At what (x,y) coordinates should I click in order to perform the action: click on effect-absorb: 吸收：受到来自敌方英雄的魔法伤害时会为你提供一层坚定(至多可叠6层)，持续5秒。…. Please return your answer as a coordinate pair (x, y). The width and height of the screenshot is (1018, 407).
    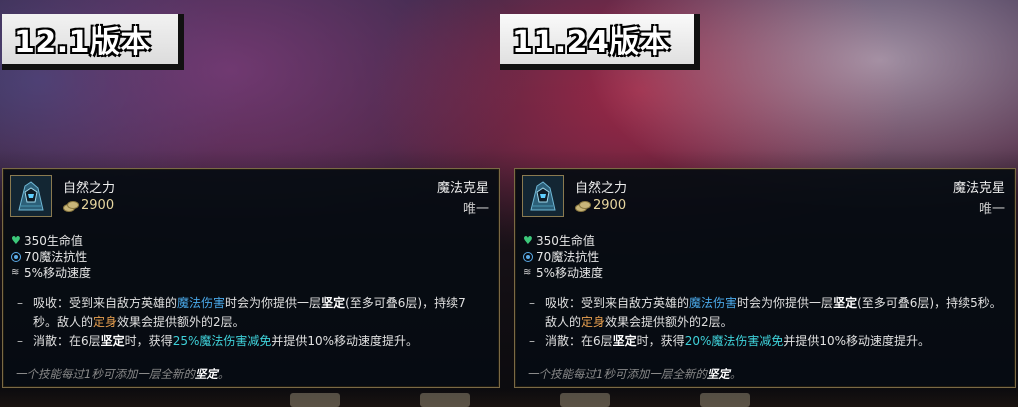
    Looking at the image, I should click on (767, 313).